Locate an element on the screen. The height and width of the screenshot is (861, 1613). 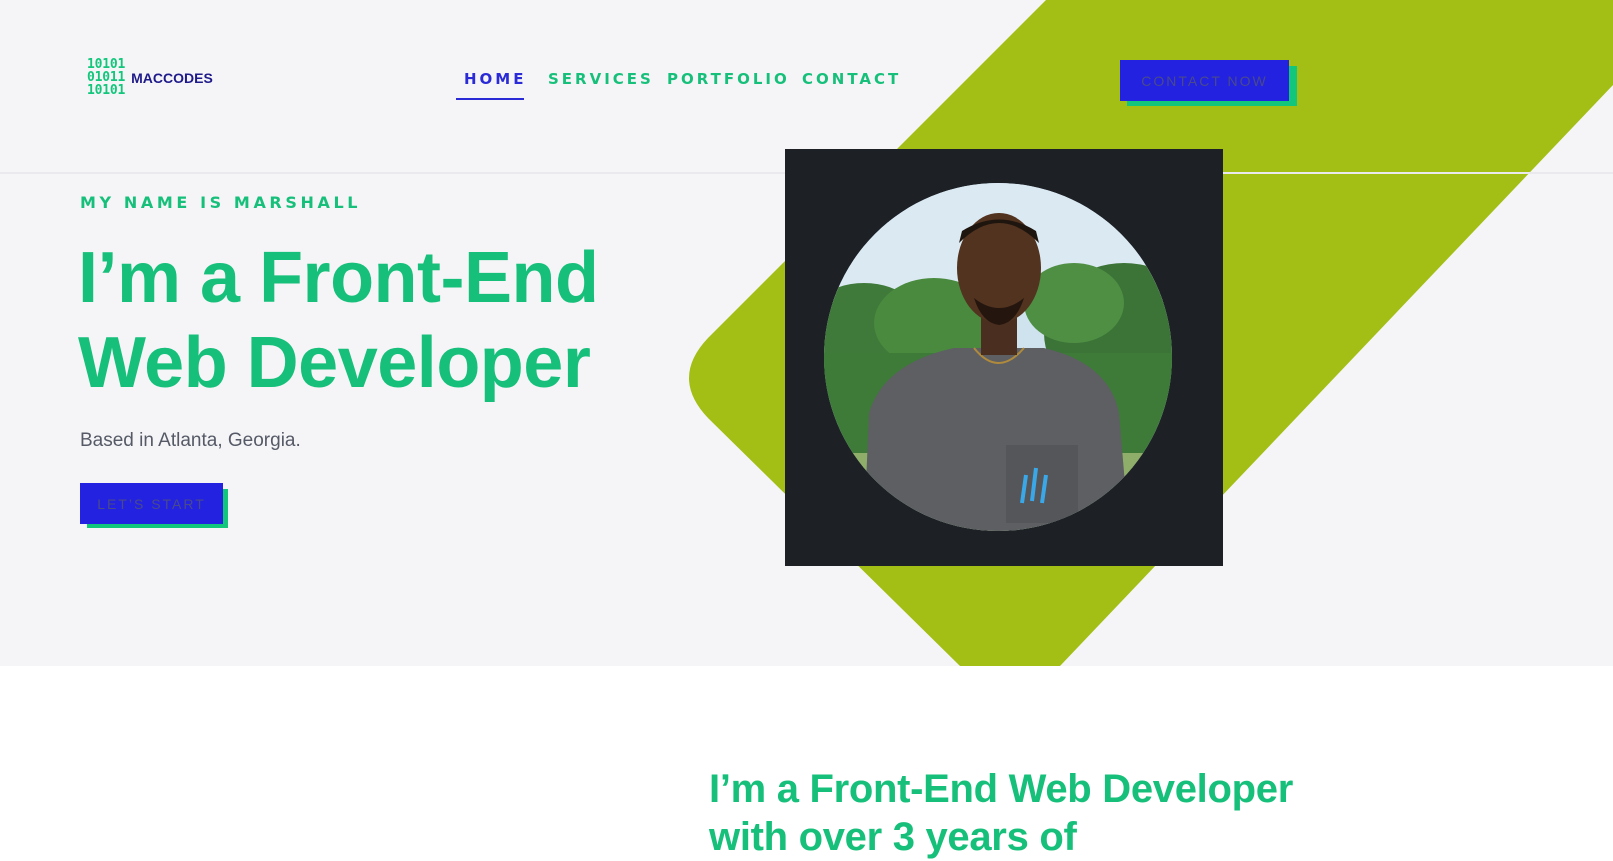
about-headline-line: I’m a Front-End Web Developer is located at coordinates (1001, 789).